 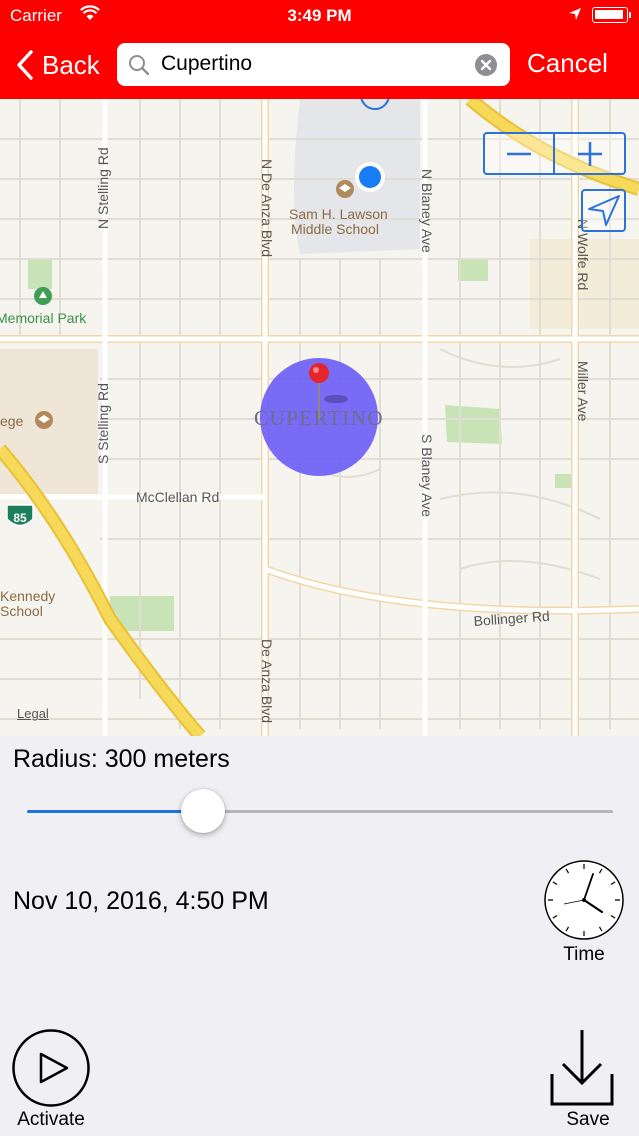 I want to click on poi-label: Kennedy, so click(x=27, y=596).